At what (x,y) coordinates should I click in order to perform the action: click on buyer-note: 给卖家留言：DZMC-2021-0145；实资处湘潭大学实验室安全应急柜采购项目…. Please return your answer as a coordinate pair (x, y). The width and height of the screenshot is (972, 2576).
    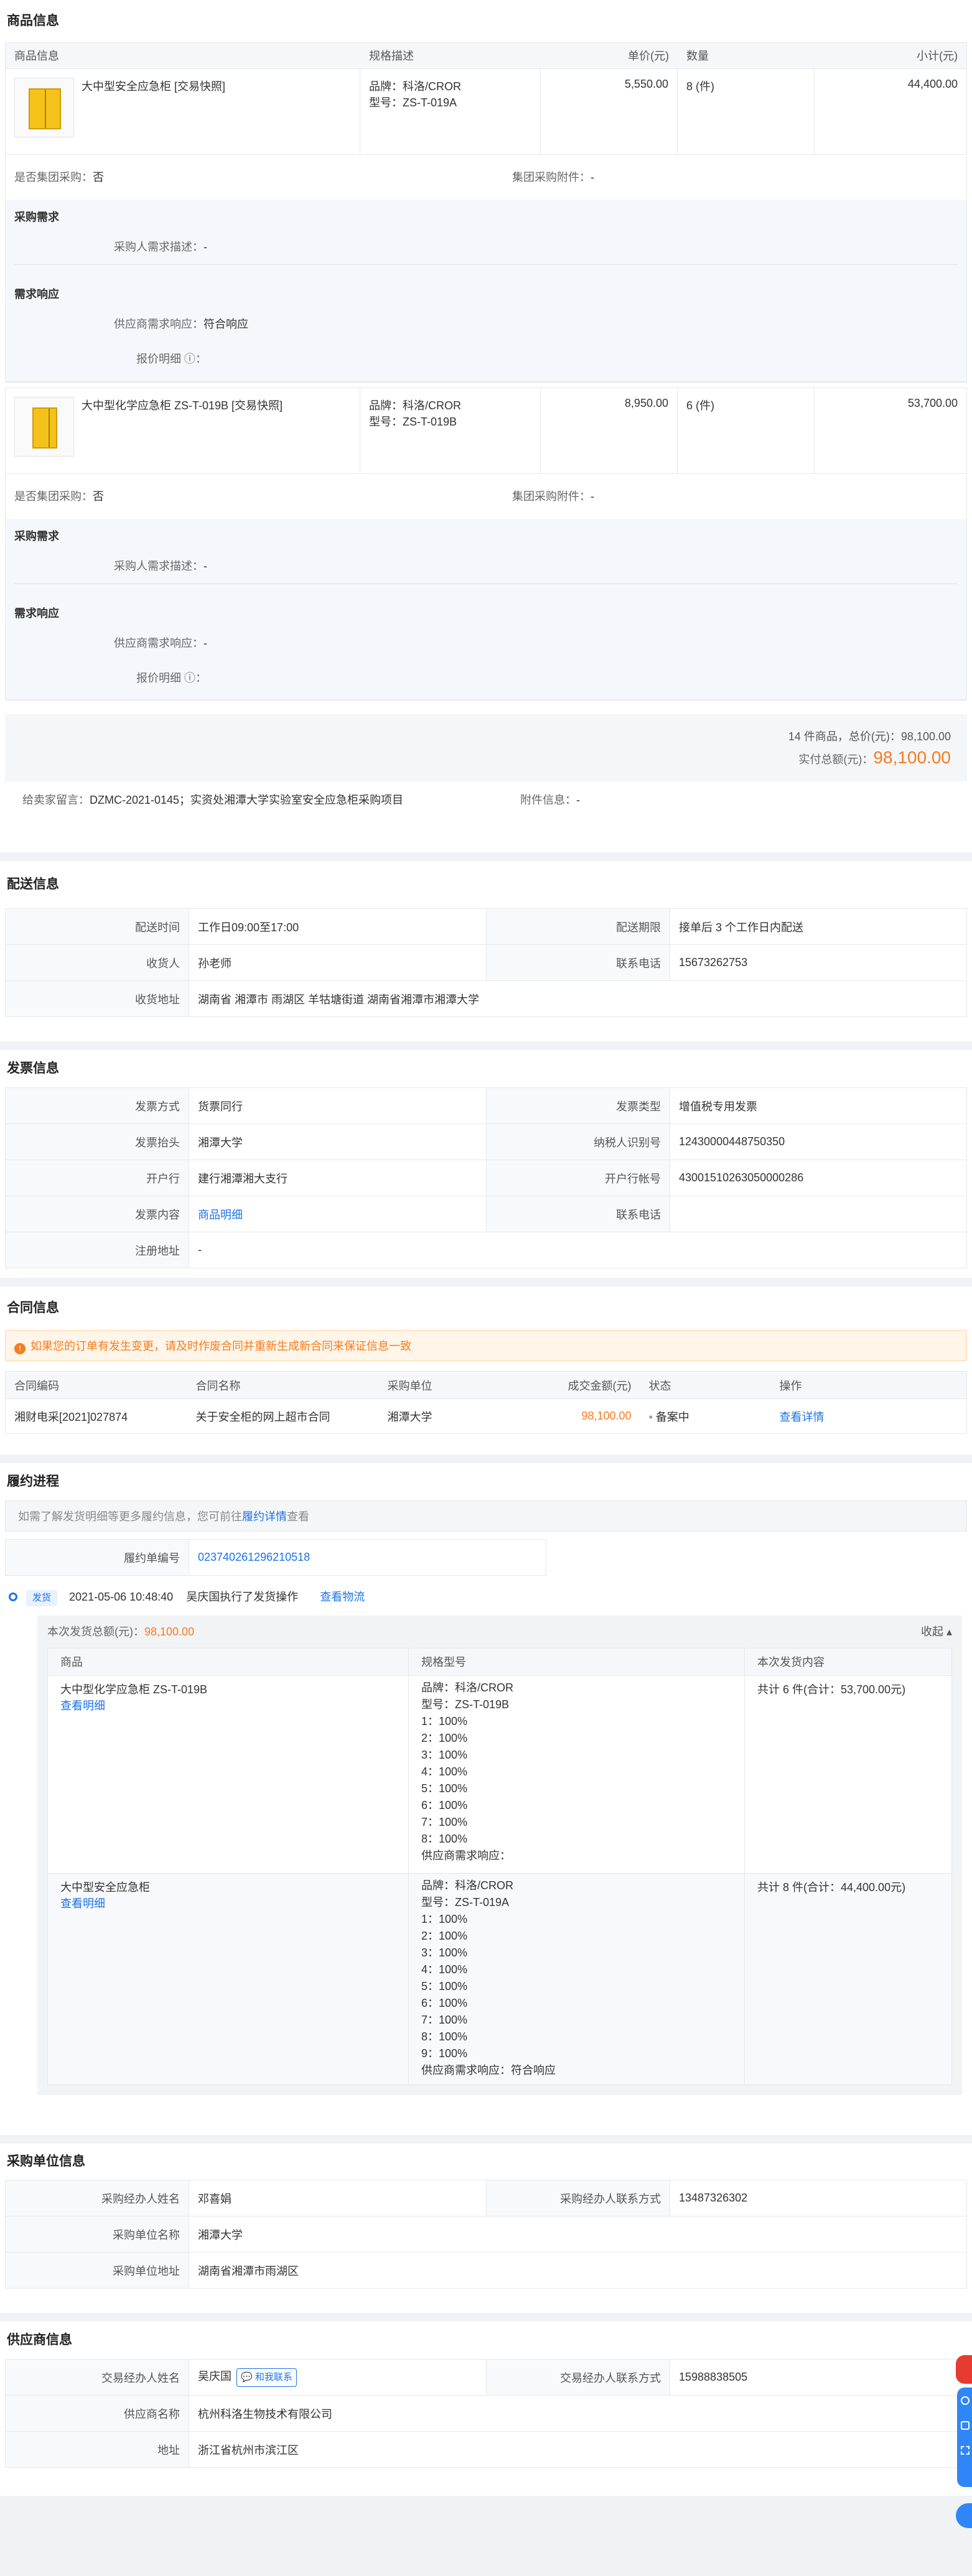
    Looking at the image, I should click on (486, 800).